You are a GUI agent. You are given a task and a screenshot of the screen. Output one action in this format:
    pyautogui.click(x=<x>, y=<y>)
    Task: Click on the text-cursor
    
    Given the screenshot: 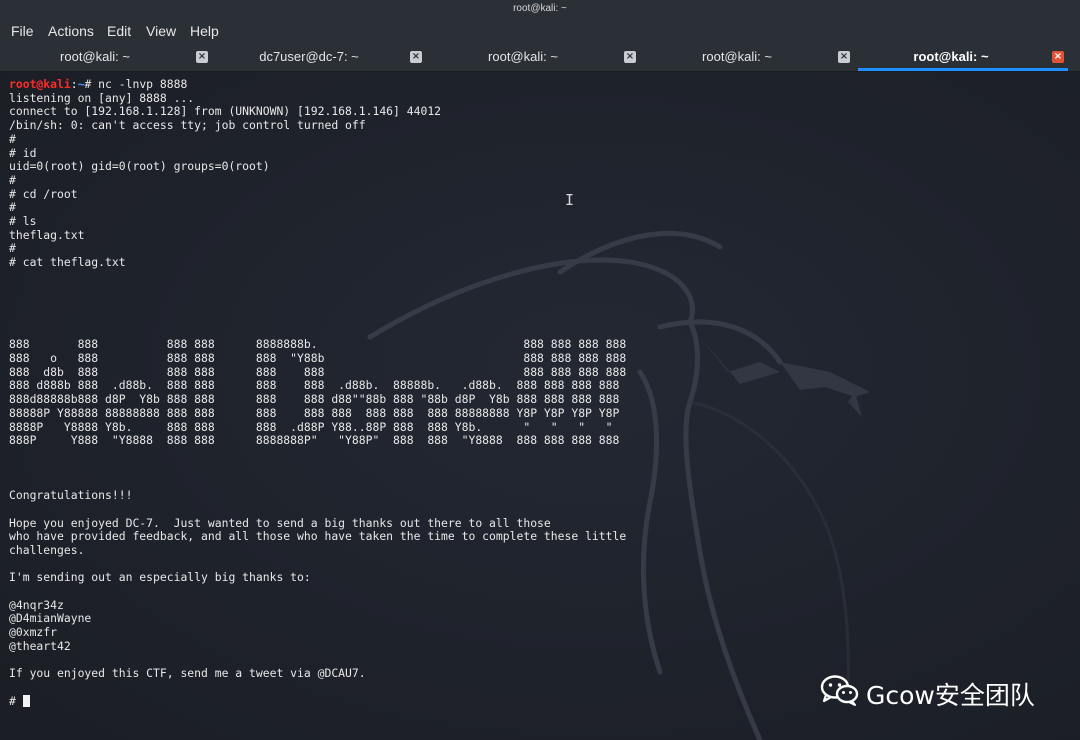 What is the action you would take?
    pyautogui.click(x=26, y=700)
    